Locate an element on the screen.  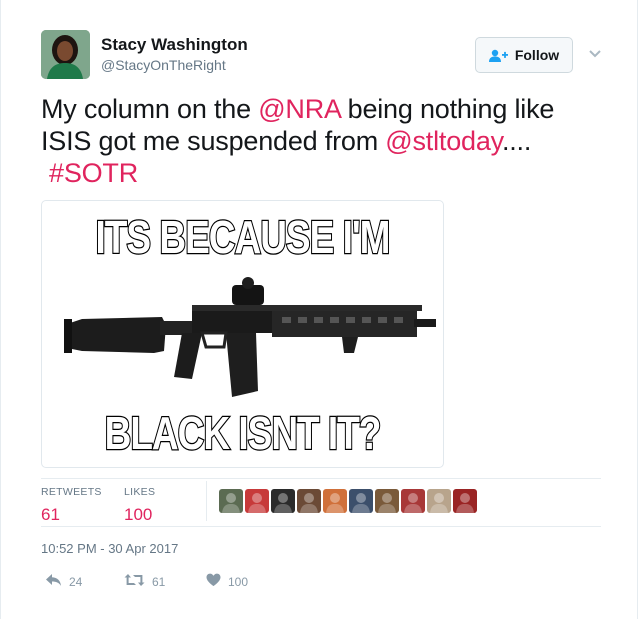
user-handle: @StacyOnTheRight is located at coordinates (163, 65).